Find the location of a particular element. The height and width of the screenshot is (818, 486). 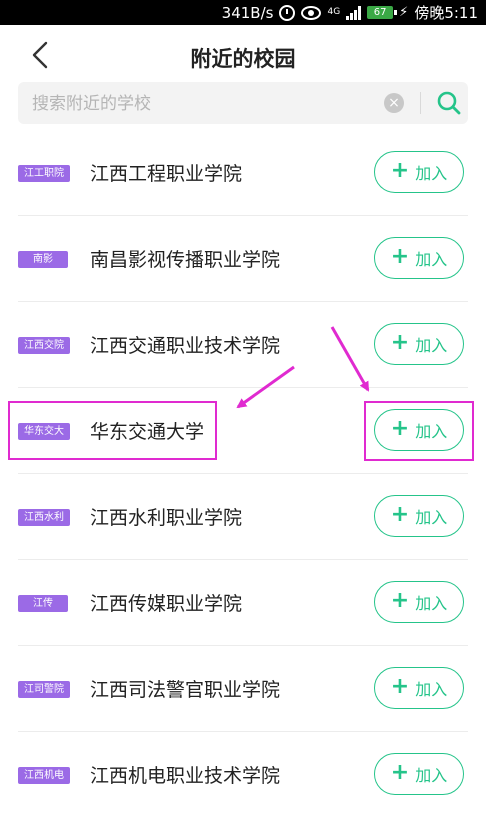

battery-level: 67 is located at coordinates (380, 12).